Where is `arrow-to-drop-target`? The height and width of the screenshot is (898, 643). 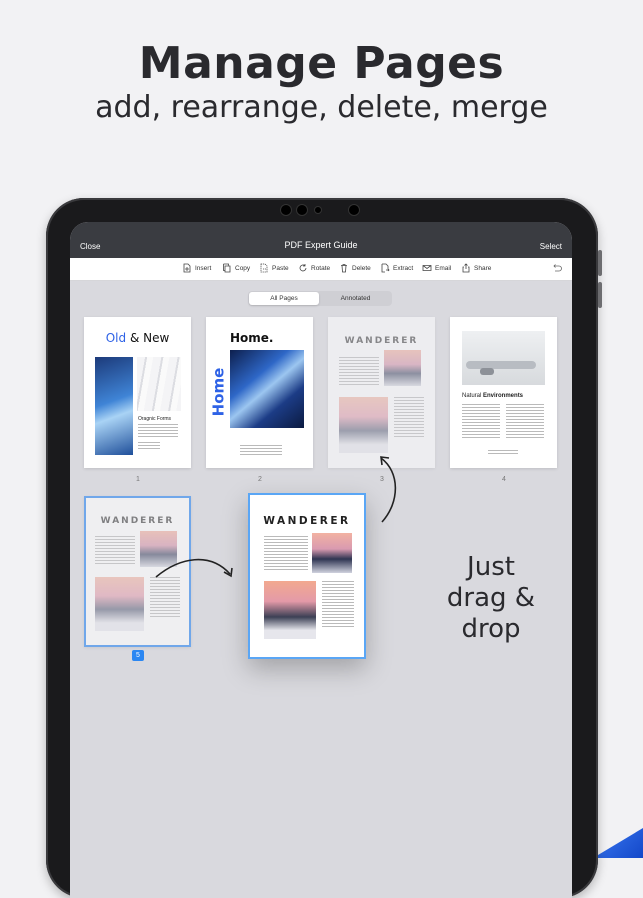 arrow-to-drop-target is located at coordinates (193, 568).